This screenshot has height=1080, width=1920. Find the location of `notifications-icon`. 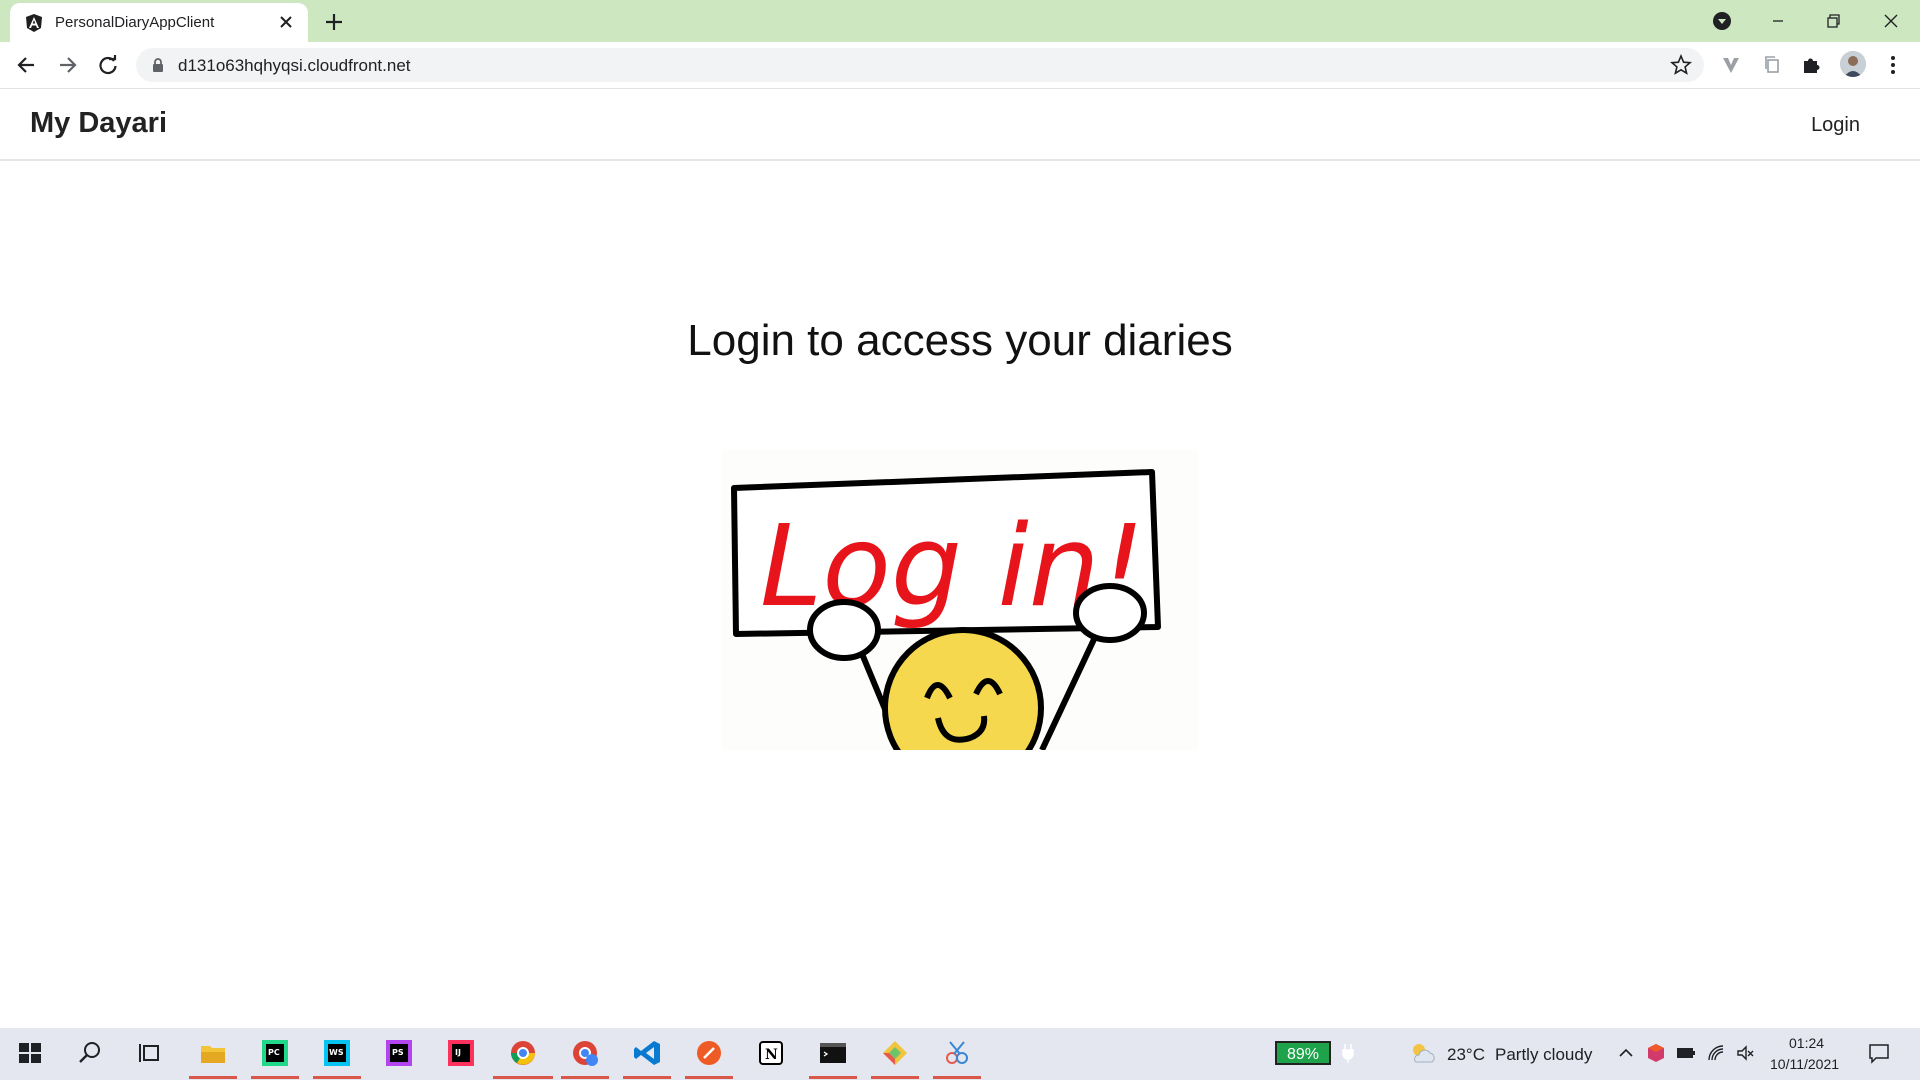

notifications-icon is located at coordinates (1879, 1053).